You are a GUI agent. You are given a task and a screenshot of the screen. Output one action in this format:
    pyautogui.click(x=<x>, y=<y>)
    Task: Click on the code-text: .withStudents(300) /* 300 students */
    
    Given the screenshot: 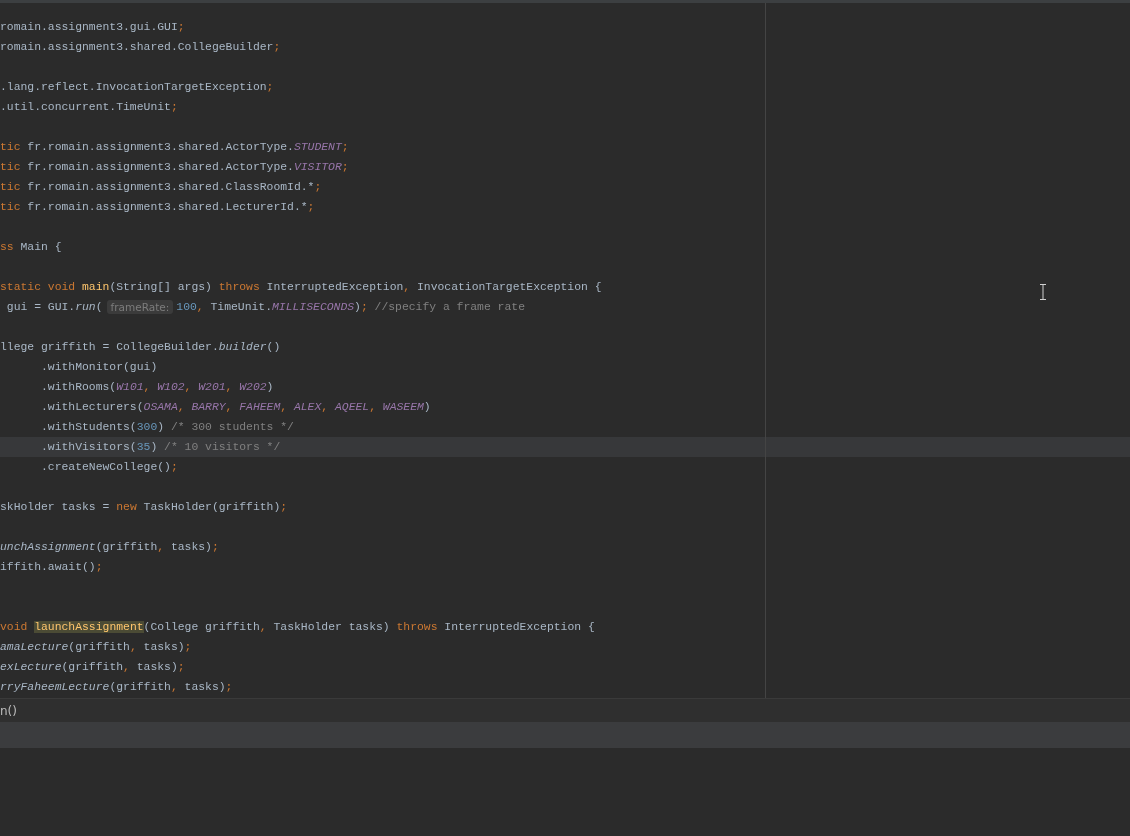 What is the action you would take?
    pyautogui.click(x=167, y=427)
    